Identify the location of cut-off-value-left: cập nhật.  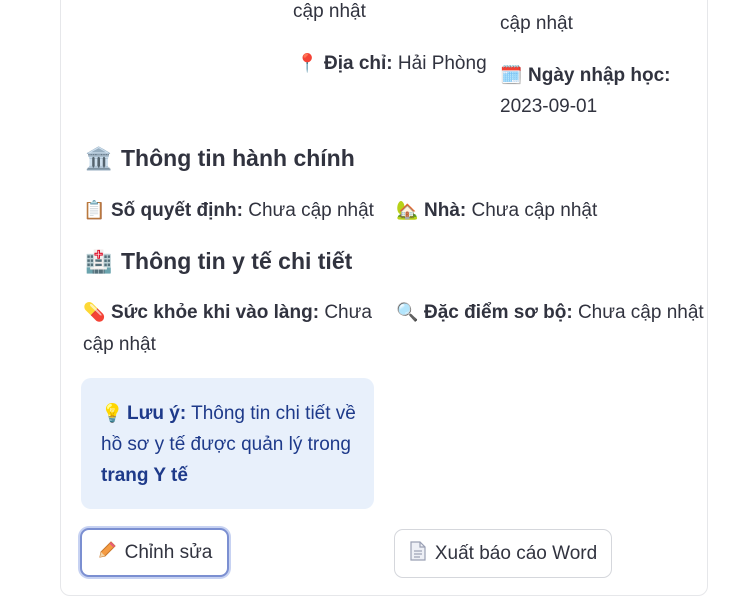
(329, 11).